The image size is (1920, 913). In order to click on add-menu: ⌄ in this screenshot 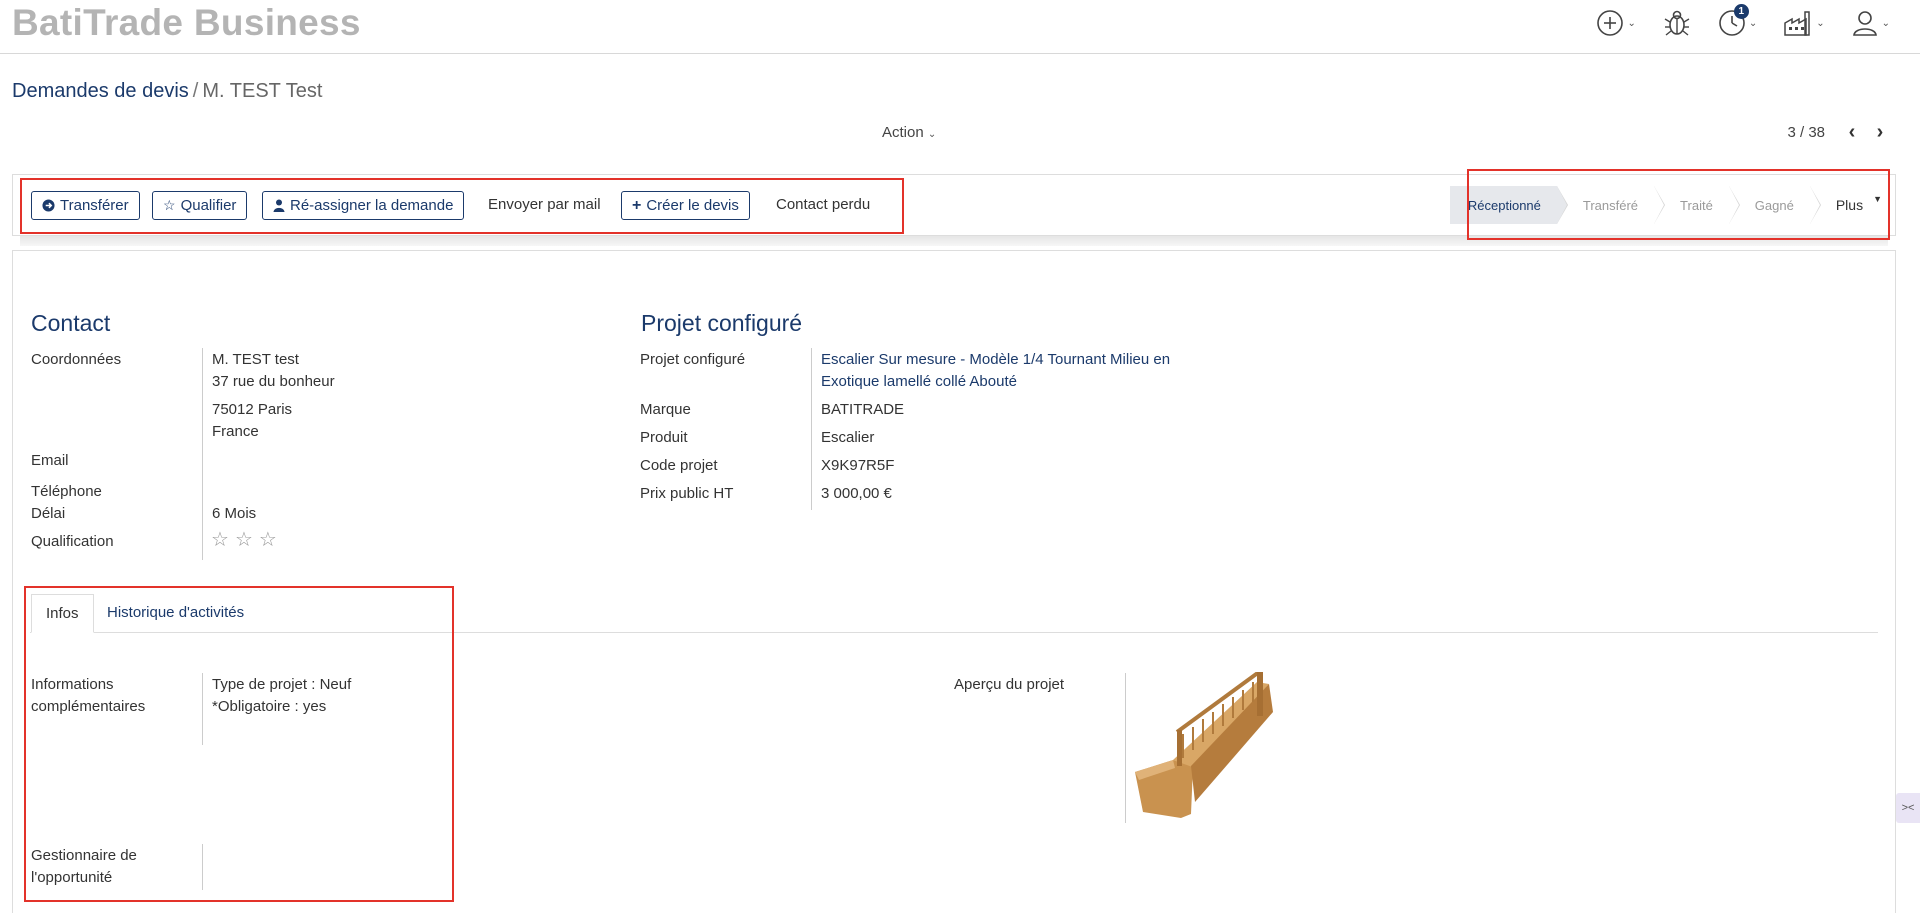, I will do `click(1616, 23)`.